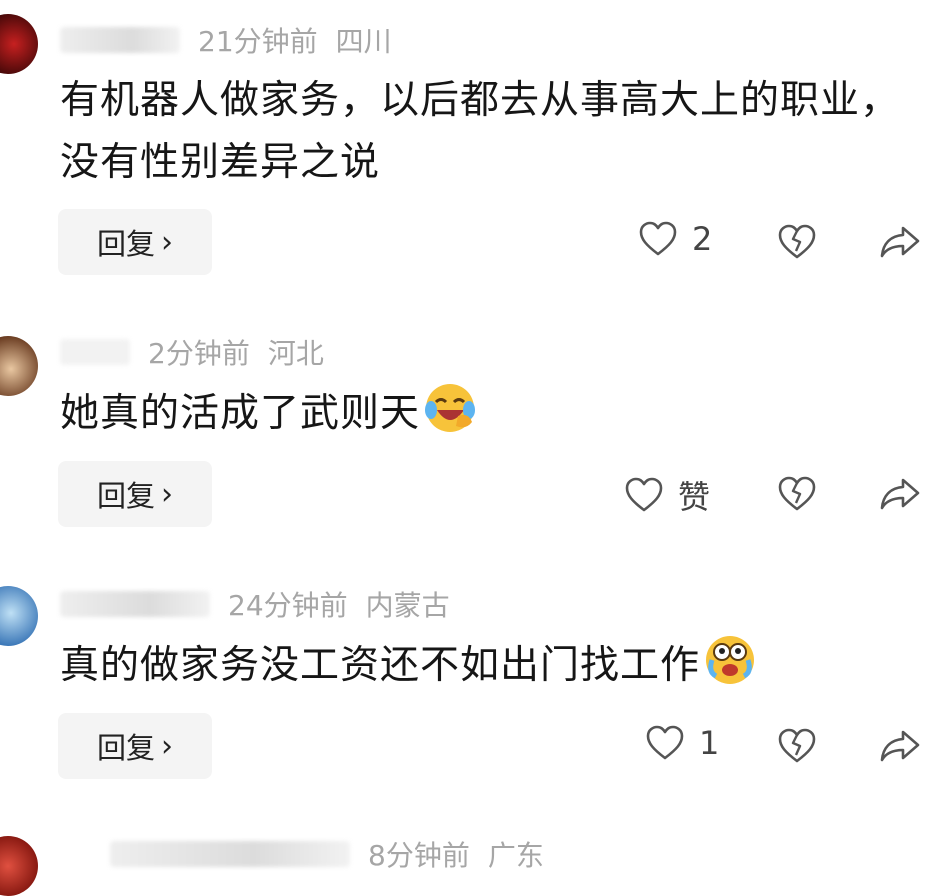  Describe the element at coordinates (407, 605) in the screenshot. I see `comment-location: 内蒙古` at that location.